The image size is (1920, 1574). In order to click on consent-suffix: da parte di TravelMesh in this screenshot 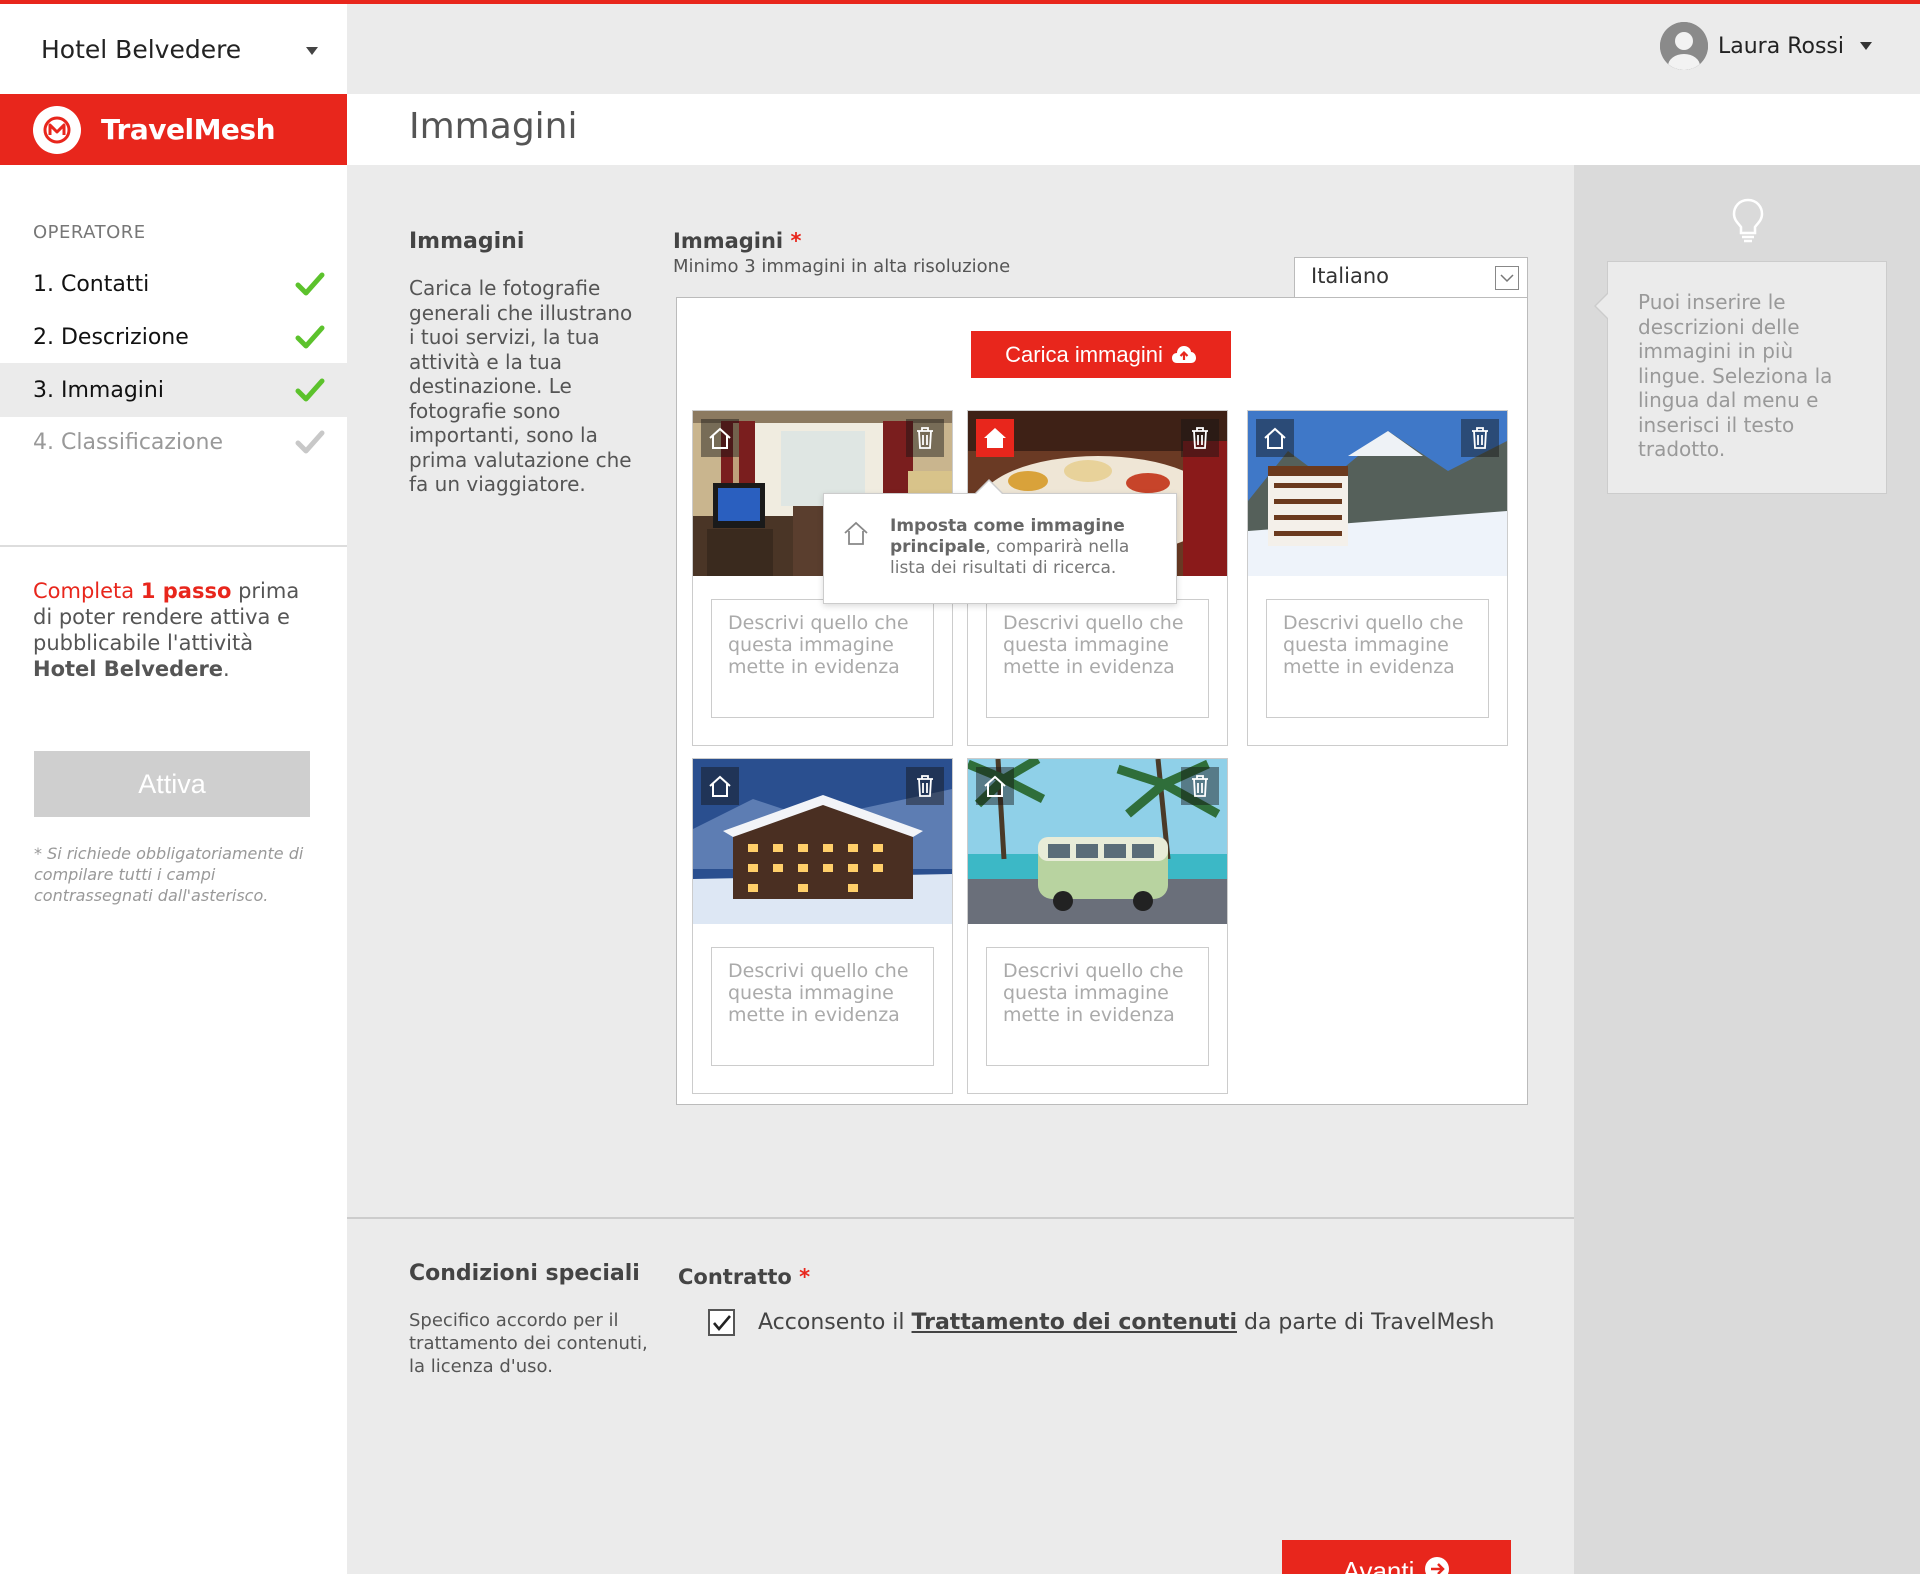, I will do `click(1369, 1322)`.